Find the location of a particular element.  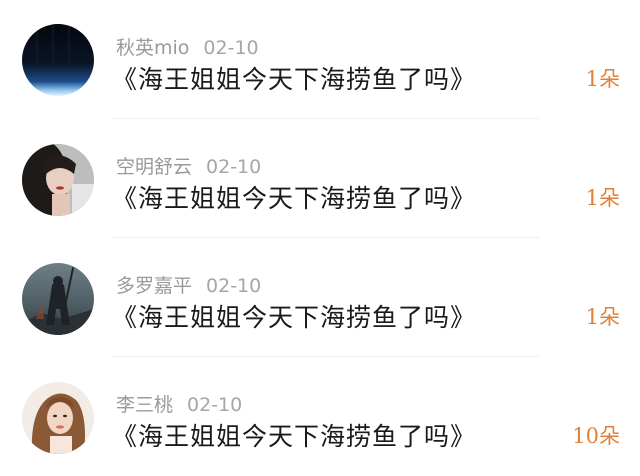

item-meta: 多罗嘉平 02-10 is located at coordinates (188, 284).